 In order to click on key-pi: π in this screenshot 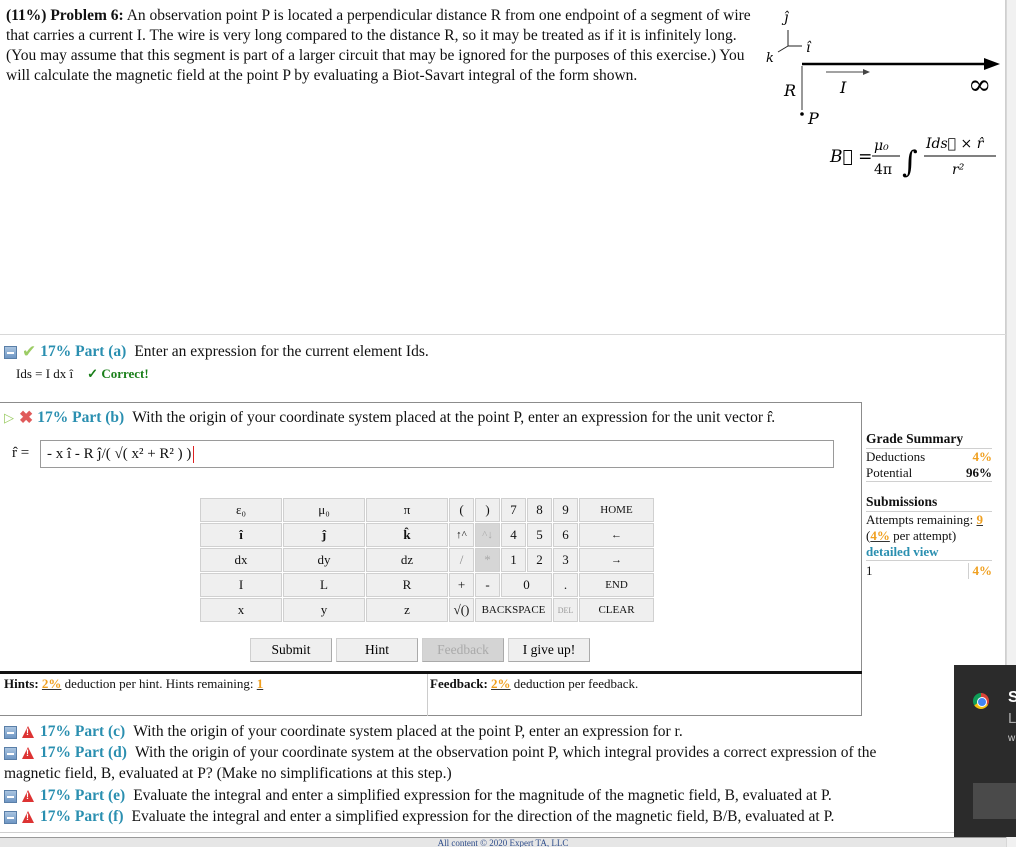, I will do `click(407, 510)`.